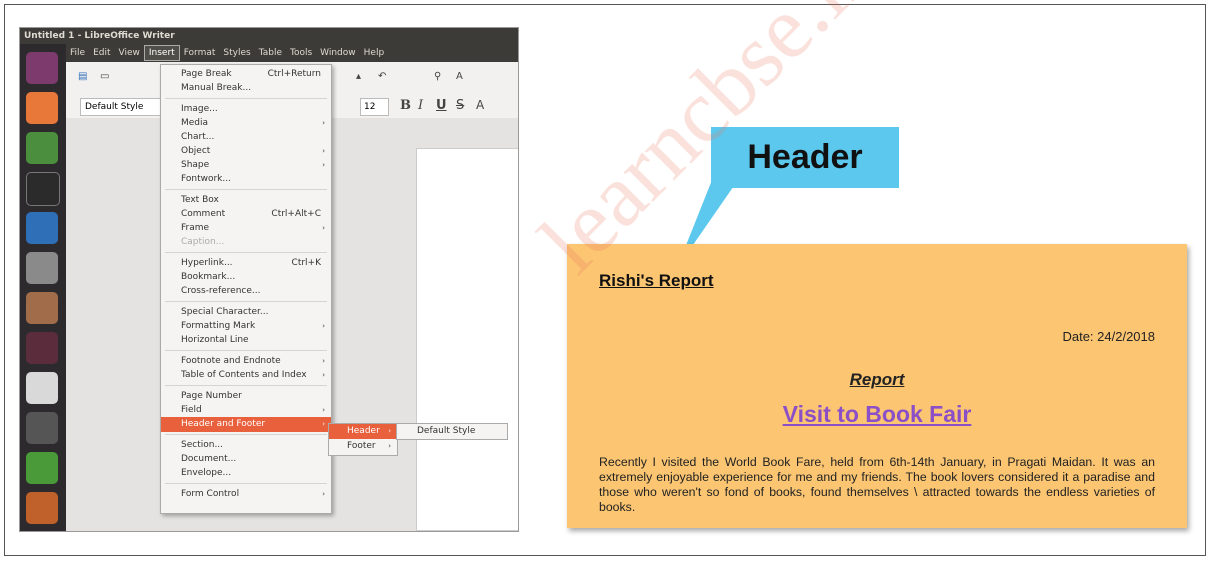  What do you see at coordinates (246, 165) in the screenshot?
I see `menu-item-shape: Shape ›` at bounding box center [246, 165].